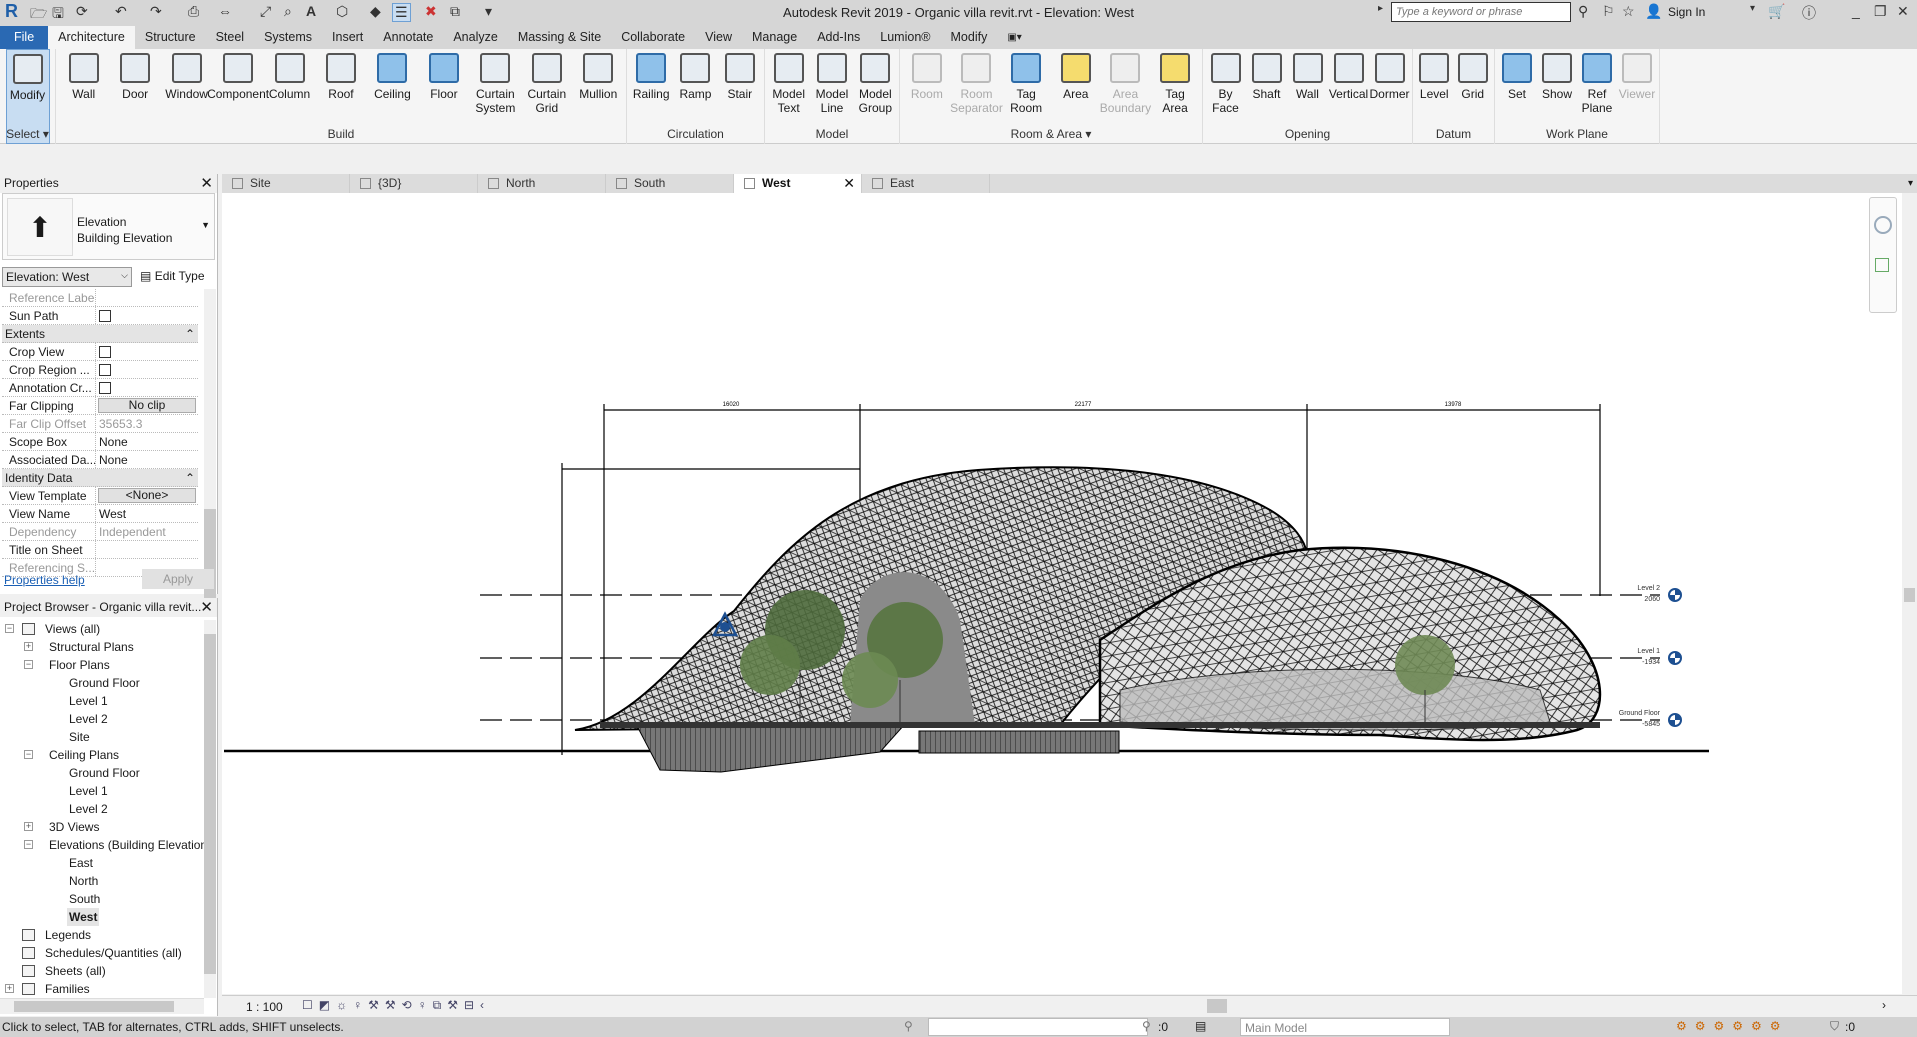  I want to click on contextual-panel-toggle: ▣▾, so click(1014, 37).